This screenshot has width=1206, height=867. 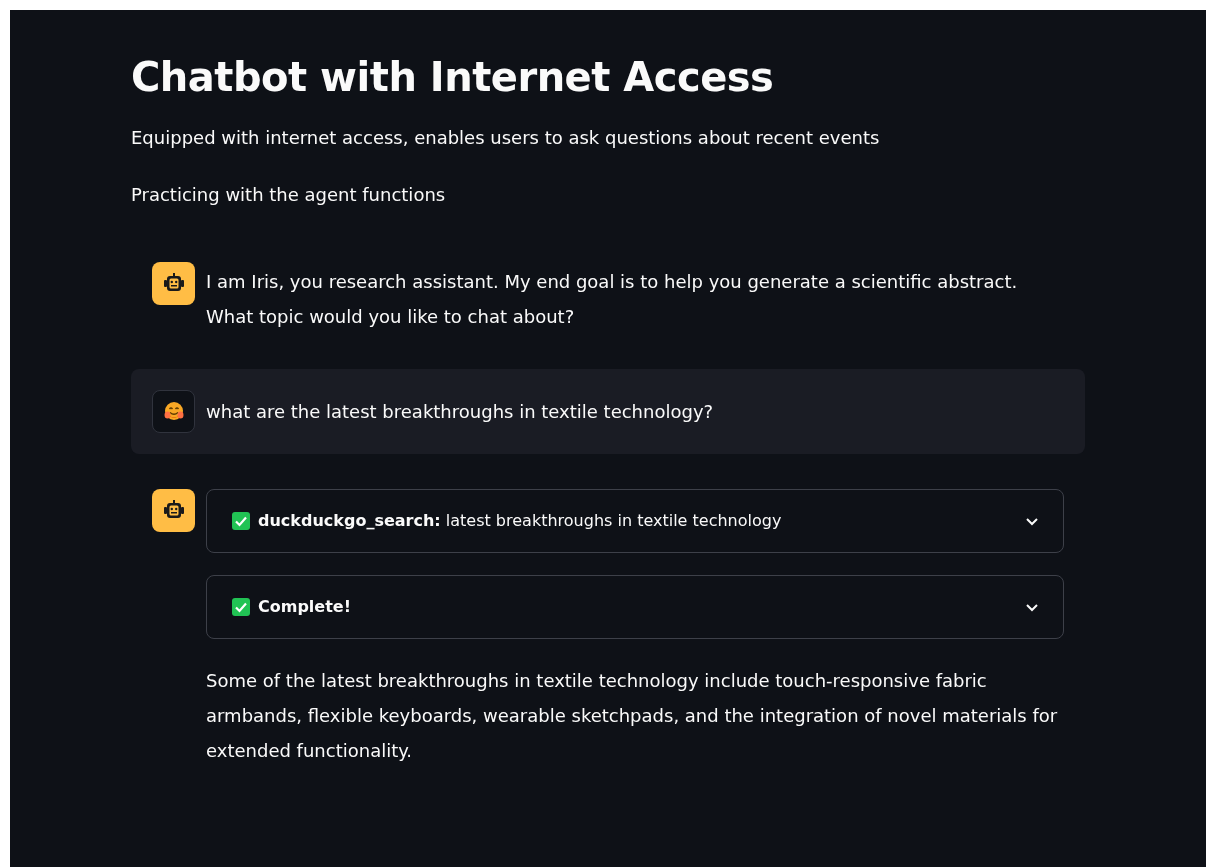 I want to click on status-label: duckduckgo_search: latest breakthroughs in textile technology, so click(x=520, y=521).